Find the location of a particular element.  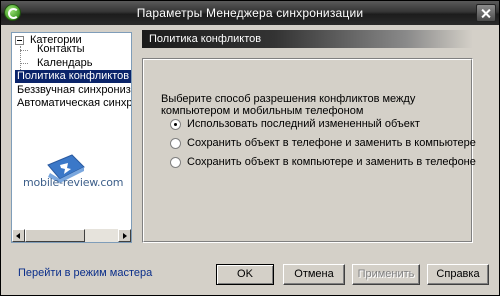

scroll-thumb is located at coordinates (55, 235).